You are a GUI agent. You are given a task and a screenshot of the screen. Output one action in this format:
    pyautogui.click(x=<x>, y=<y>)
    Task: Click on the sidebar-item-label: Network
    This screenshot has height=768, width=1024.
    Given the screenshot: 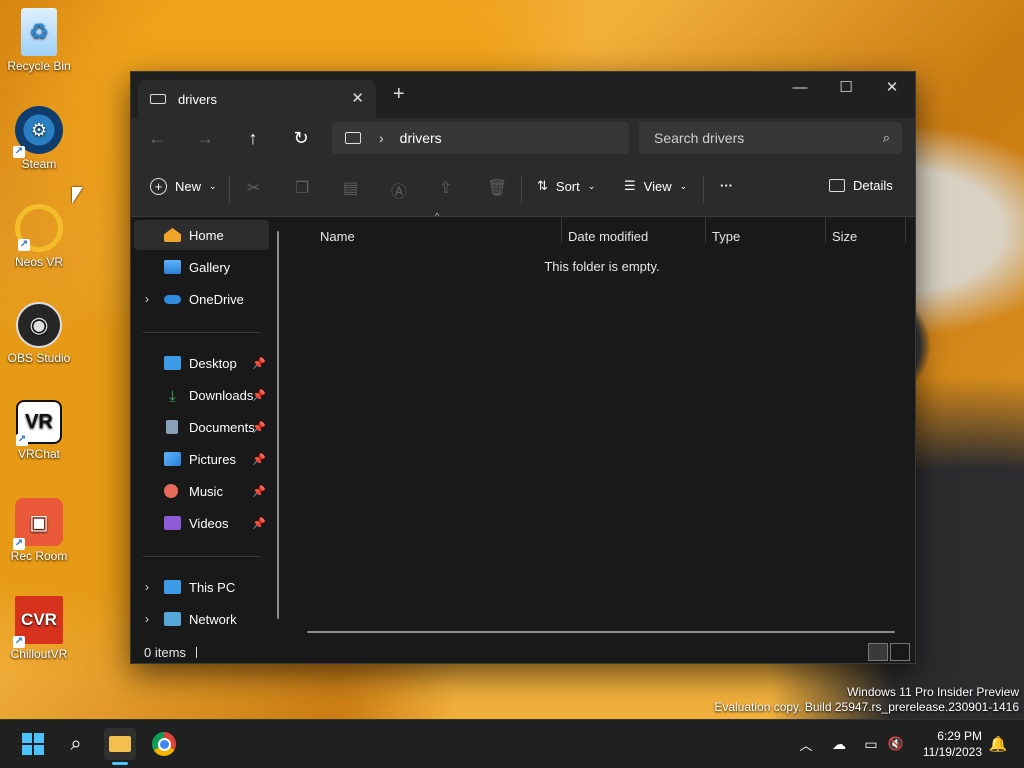 What is the action you would take?
    pyautogui.click(x=213, y=619)
    